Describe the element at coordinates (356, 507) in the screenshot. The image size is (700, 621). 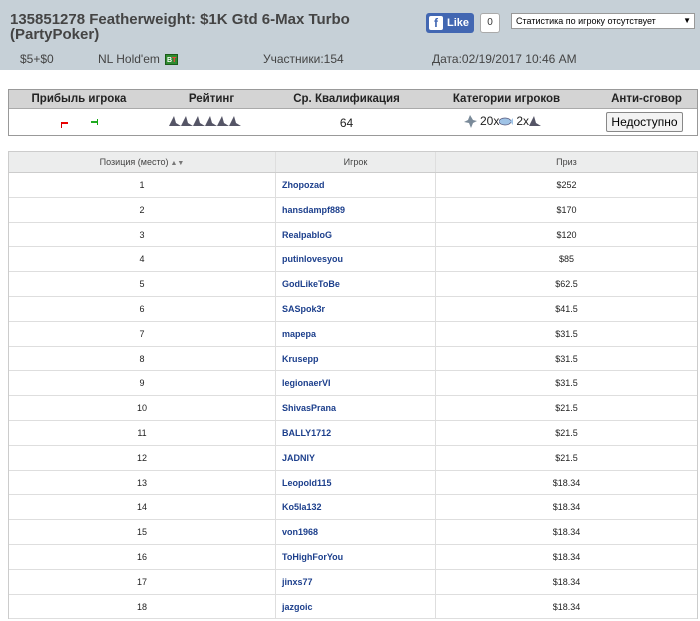
I see `player-link: Ko5la132` at that location.